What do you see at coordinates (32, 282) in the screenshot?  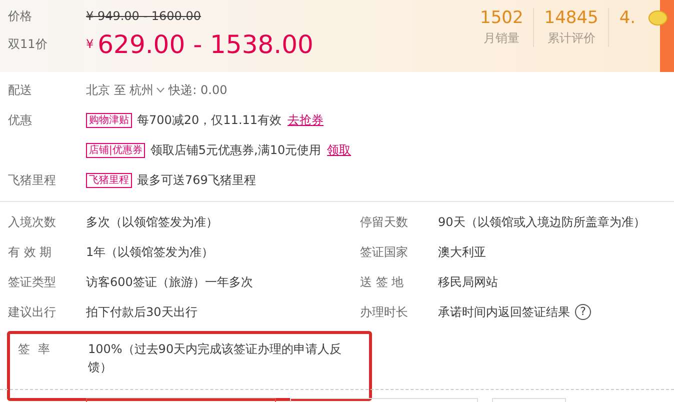 I see `attribute-label: 签证类型` at bounding box center [32, 282].